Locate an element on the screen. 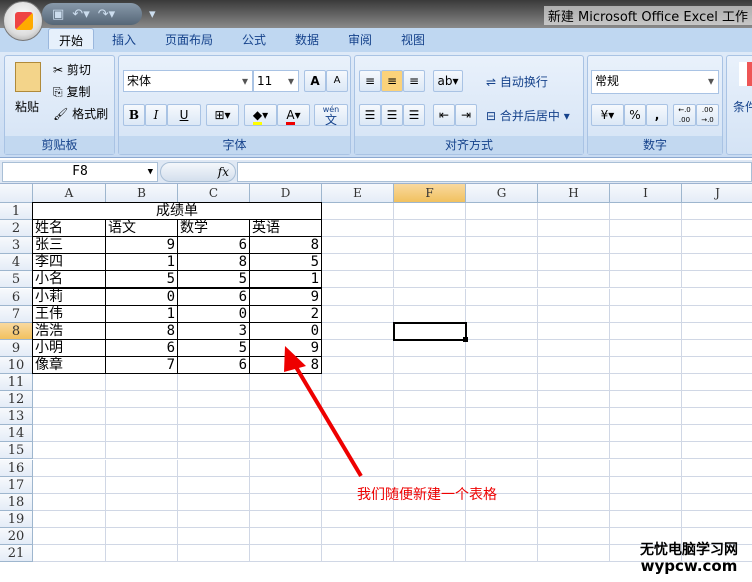 The width and height of the screenshot is (752, 582). arrow-shaft is located at coordinates (327, 419).